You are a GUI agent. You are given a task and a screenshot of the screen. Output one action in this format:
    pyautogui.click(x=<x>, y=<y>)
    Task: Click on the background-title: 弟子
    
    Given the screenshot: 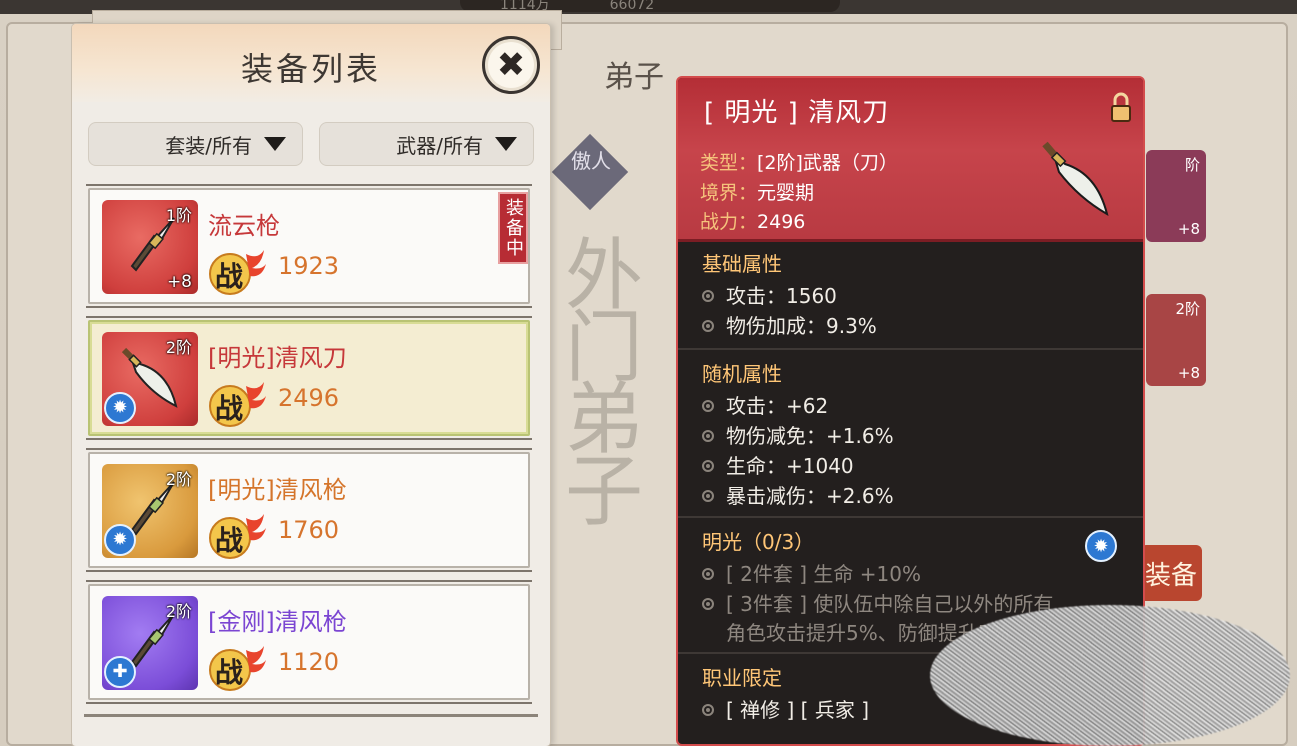 What is the action you would take?
    pyautogui.click(x=634, y=77)
    